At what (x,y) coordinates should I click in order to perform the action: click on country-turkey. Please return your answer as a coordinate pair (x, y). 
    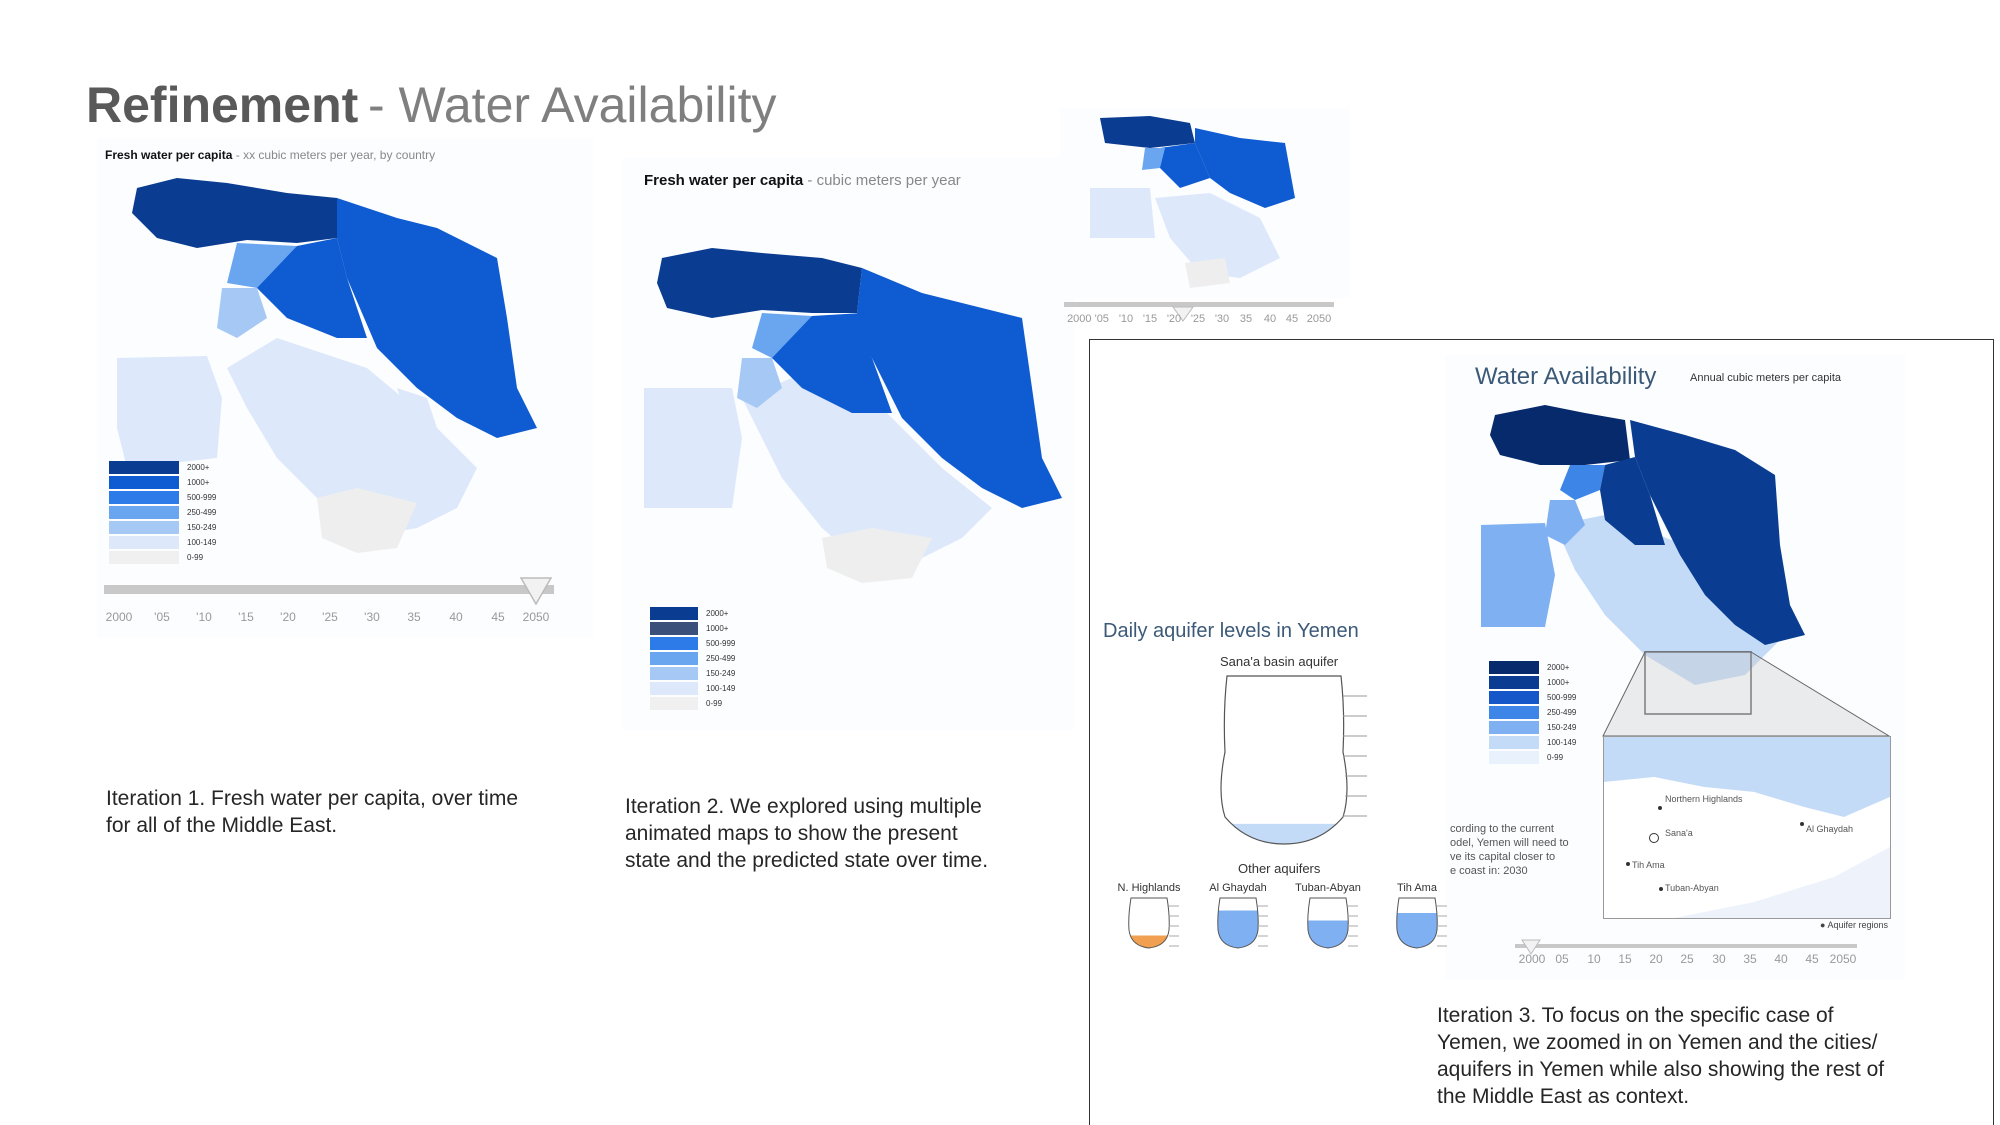
    Looking at the image, I should click on (759, 283).